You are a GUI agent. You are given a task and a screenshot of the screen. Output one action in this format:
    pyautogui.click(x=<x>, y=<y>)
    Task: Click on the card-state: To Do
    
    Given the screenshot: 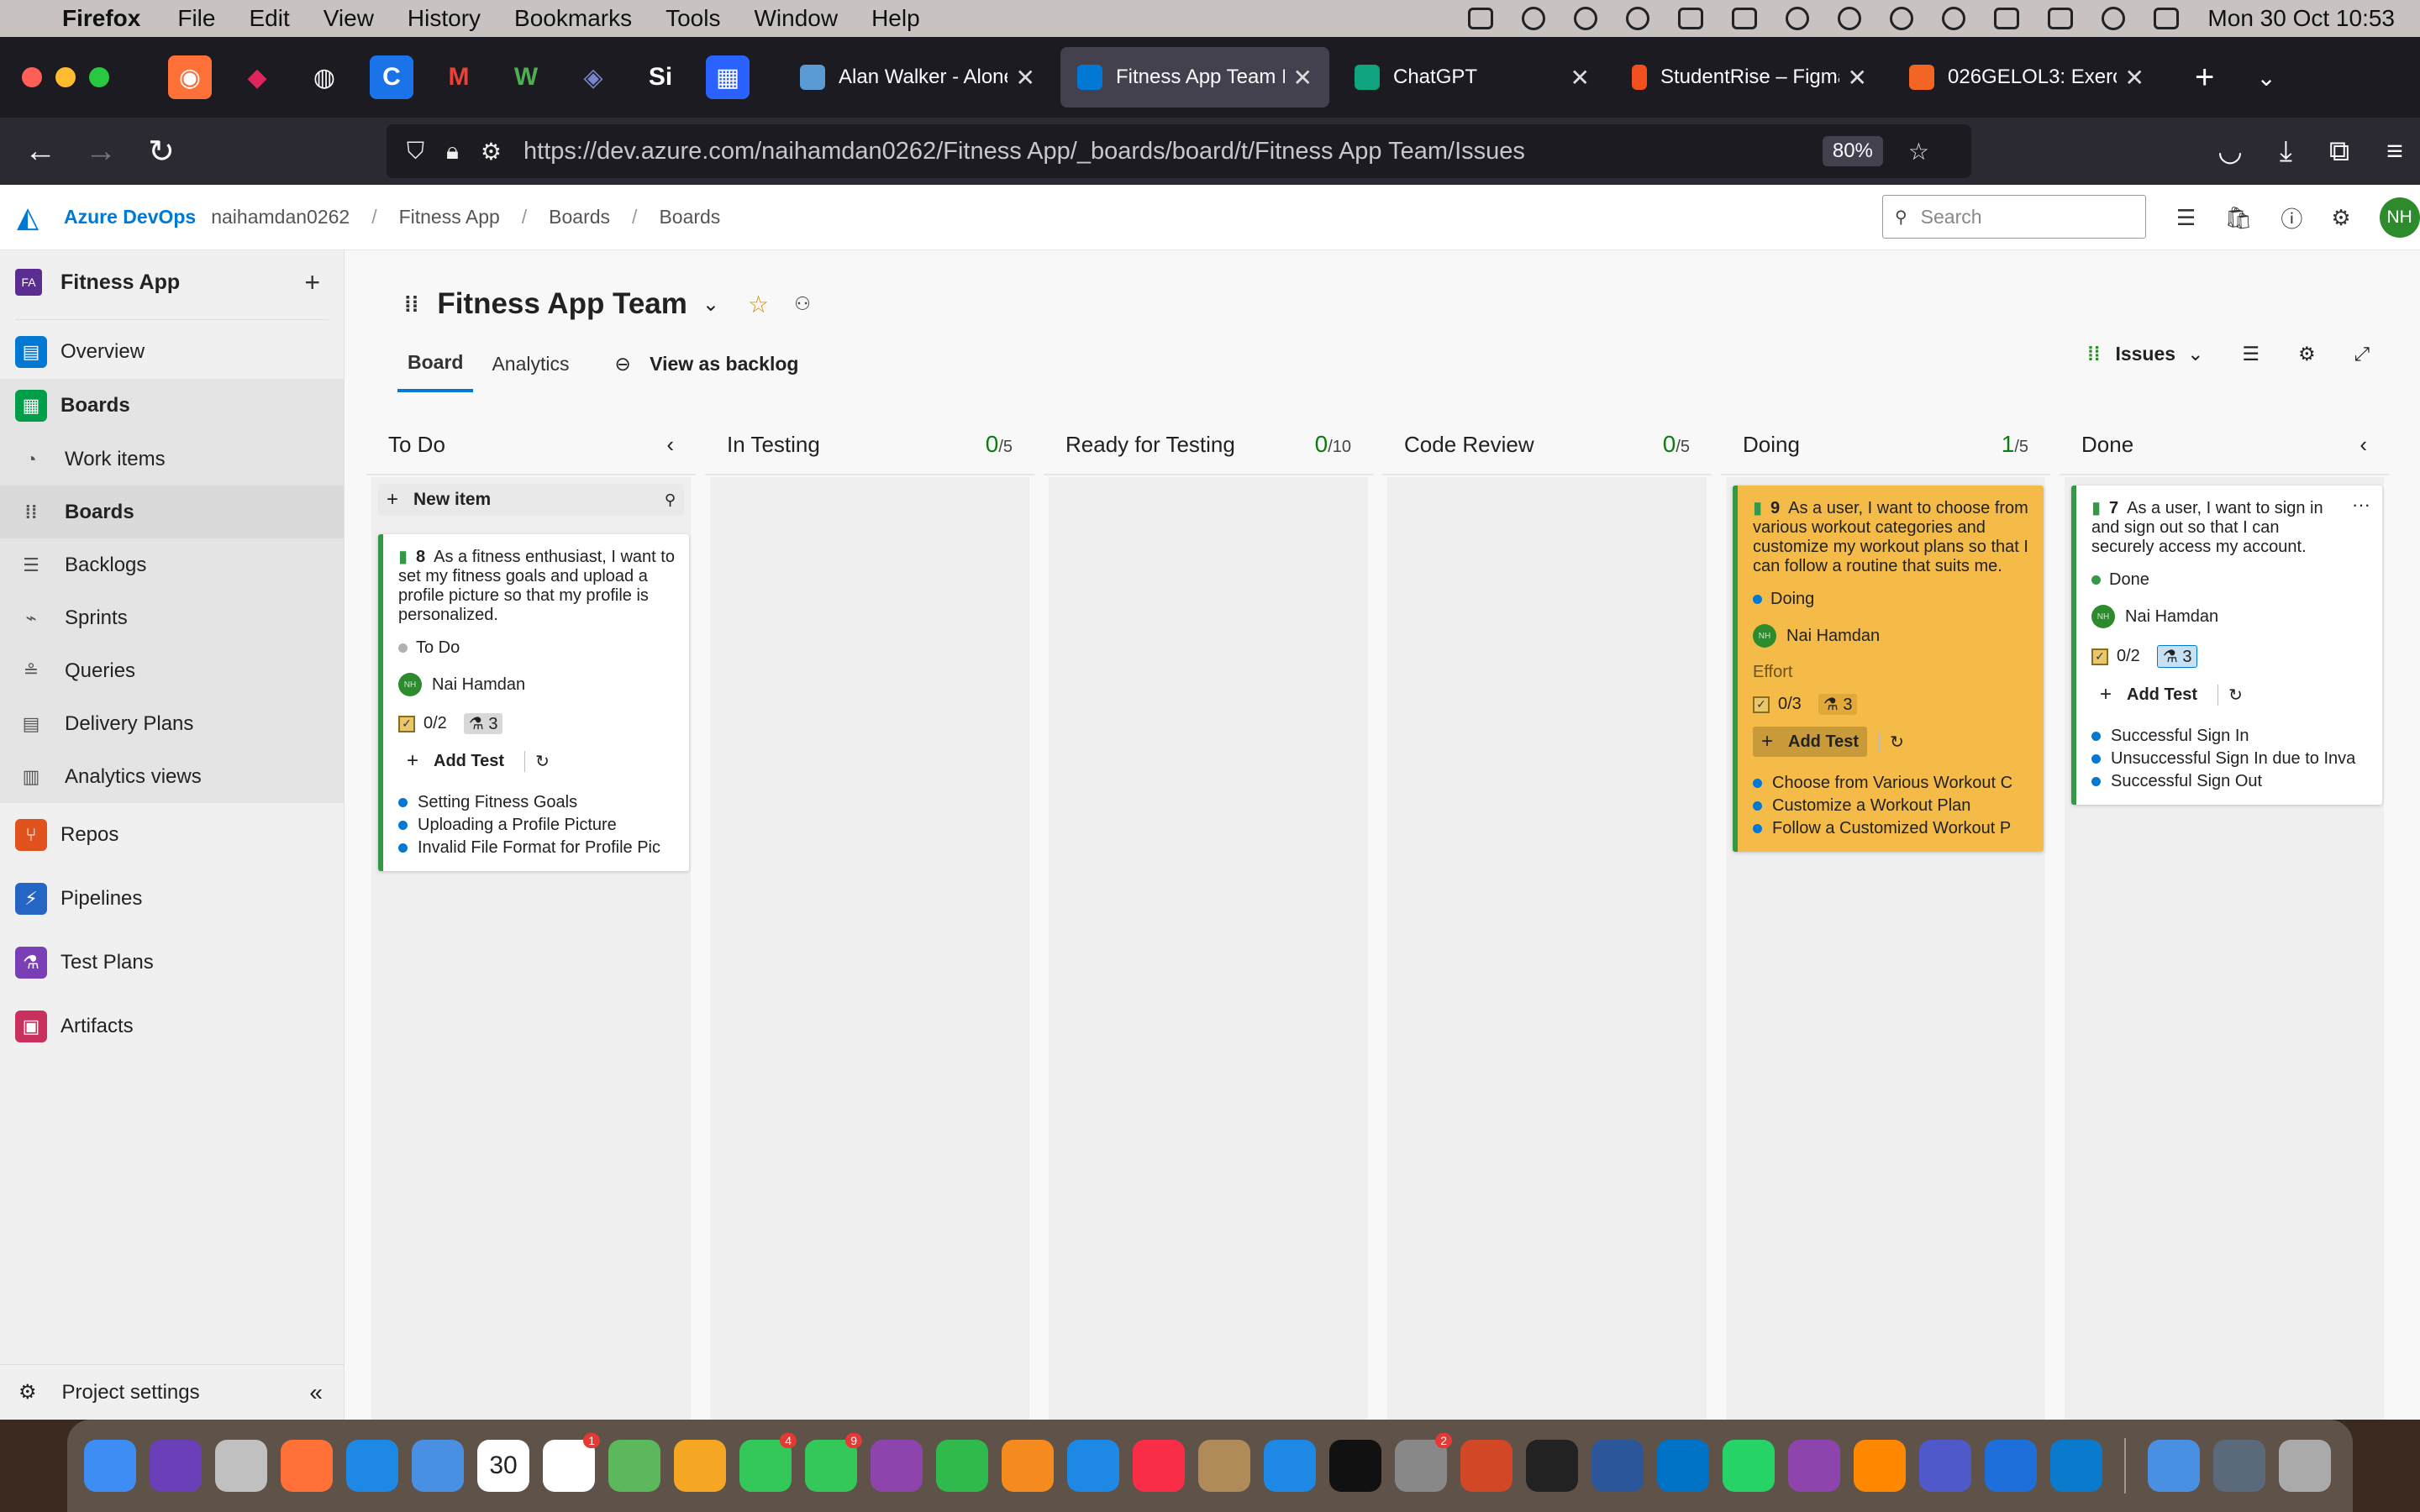 What is the action you would take?
    pyautogui.click(x=537, y=648)
    